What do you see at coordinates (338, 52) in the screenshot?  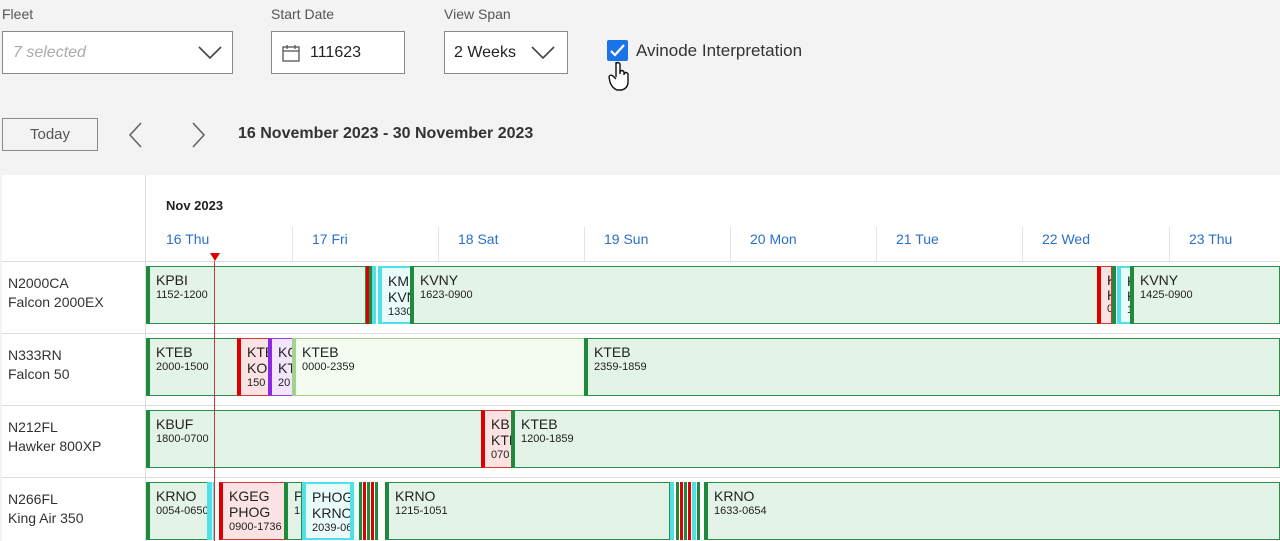 I see `start-date-input: 111623` at bounding box center [338, 52].